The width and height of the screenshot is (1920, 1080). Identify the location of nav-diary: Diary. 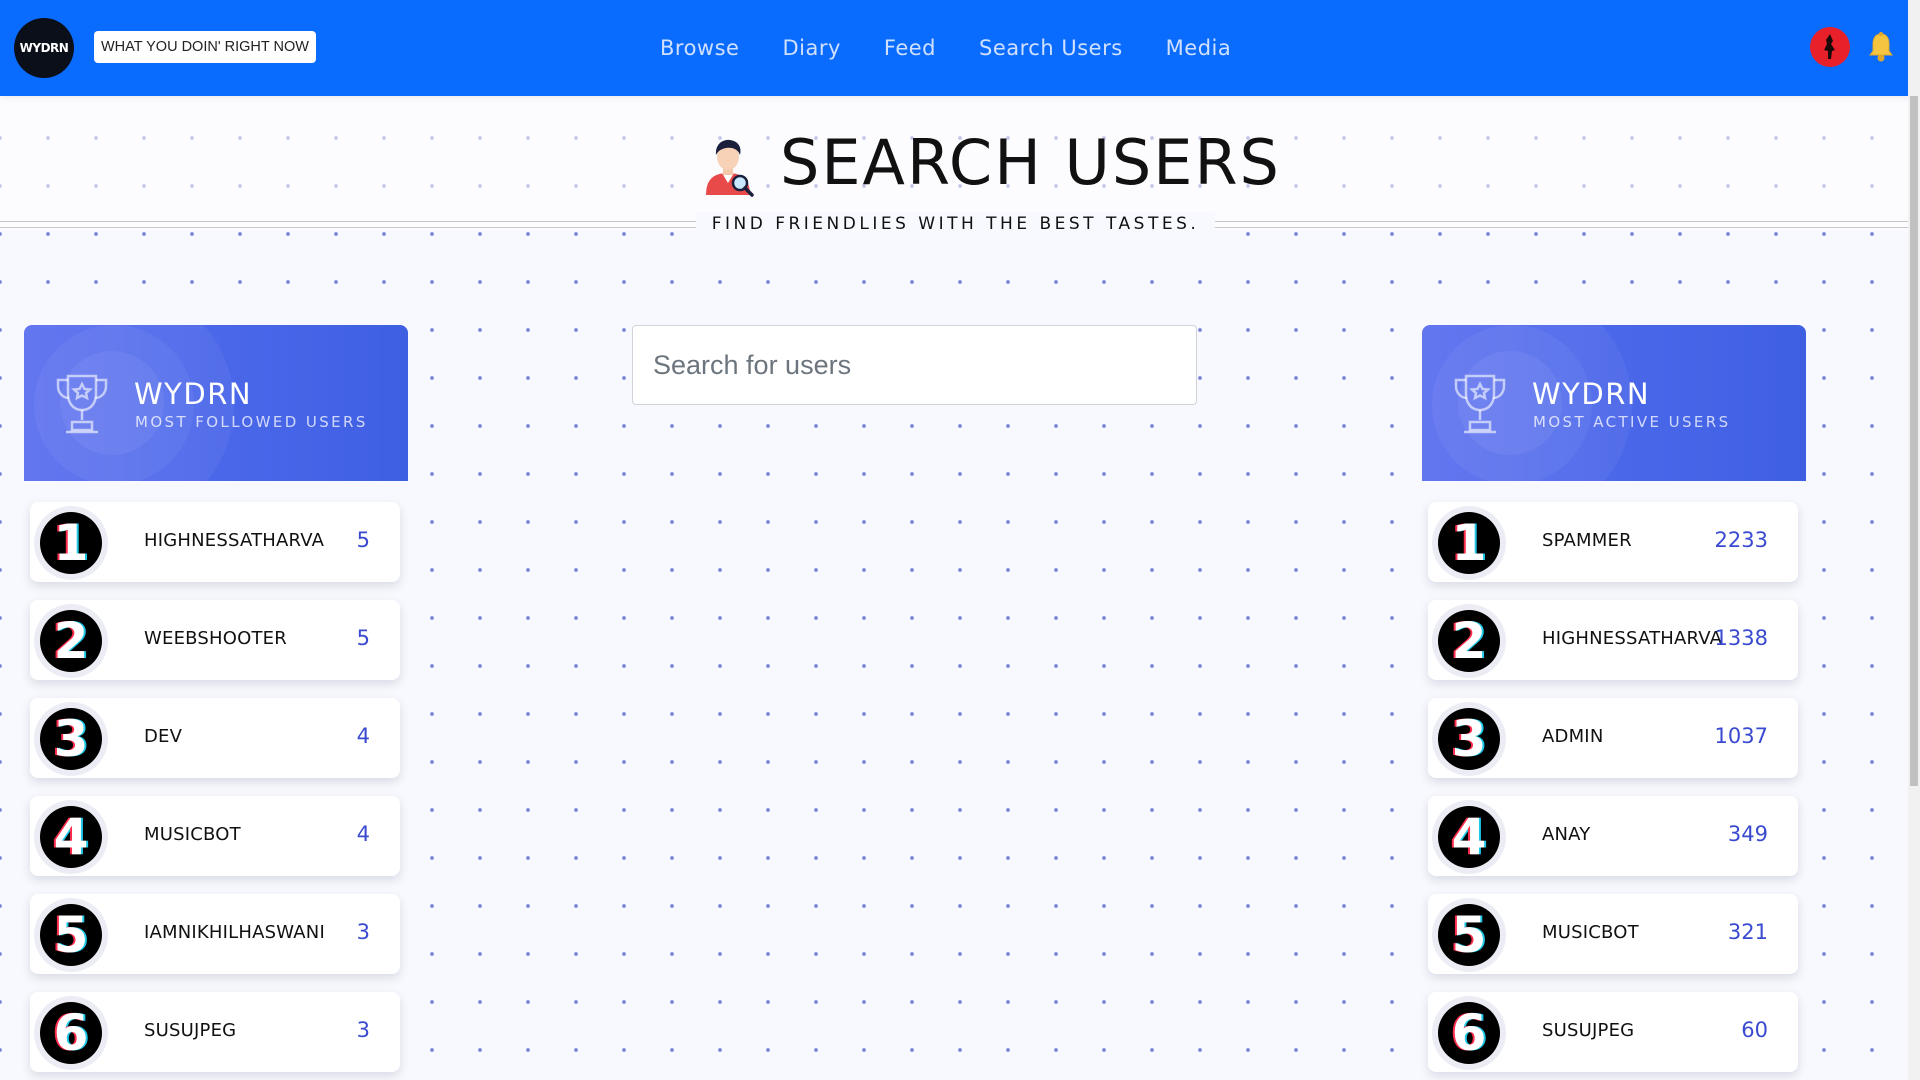
(811, 48).